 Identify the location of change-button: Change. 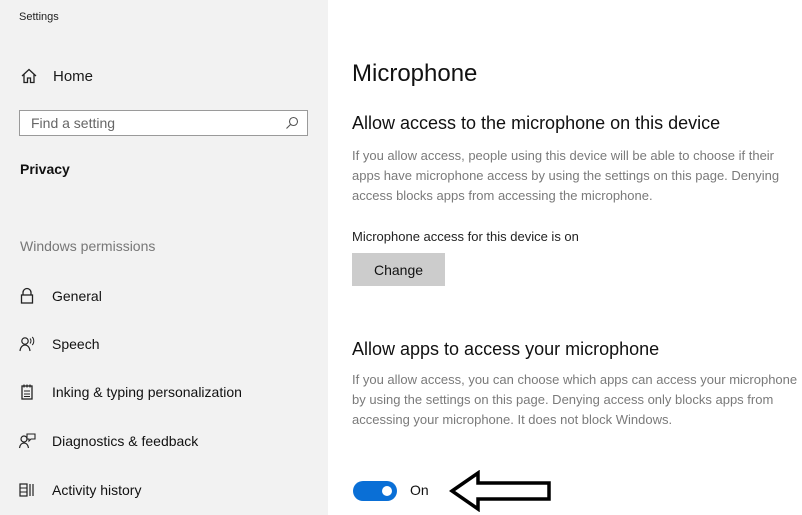
(398, 269).